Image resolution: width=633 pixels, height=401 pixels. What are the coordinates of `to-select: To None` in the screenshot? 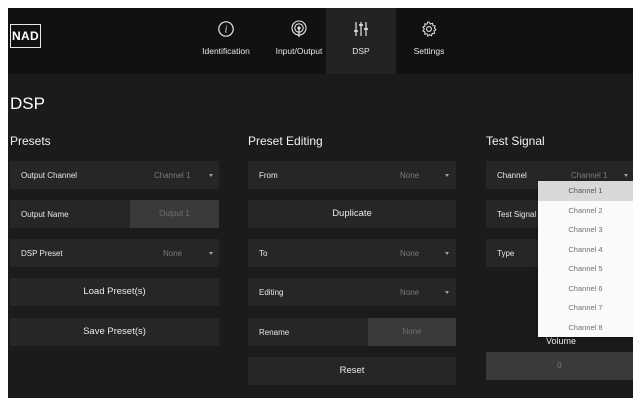 It's located at (352, 253).